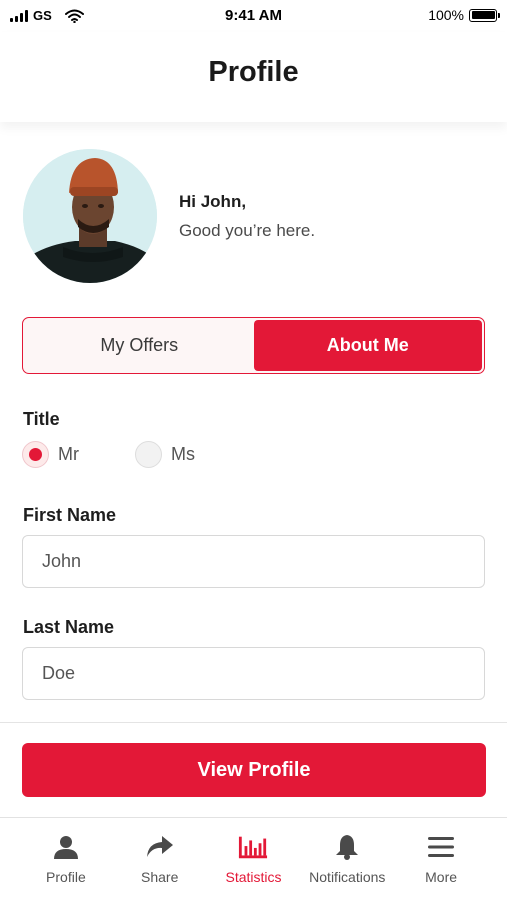 This screenshot has height=900, width=507. I want to click on page-title: Profile, so click(253, 72).